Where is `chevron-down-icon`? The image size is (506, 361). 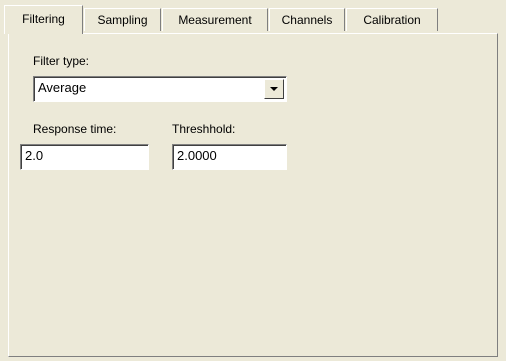 chevron-down-icon is located at coordinates (274, 89).